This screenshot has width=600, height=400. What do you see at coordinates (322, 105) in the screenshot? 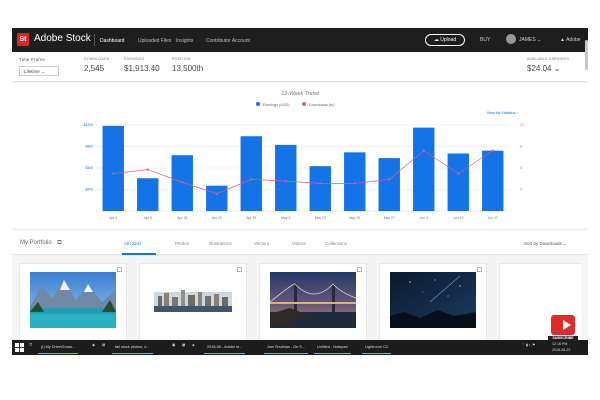
I see `legend-downloads: Downloads (to)` at bounding box center [322, 105].